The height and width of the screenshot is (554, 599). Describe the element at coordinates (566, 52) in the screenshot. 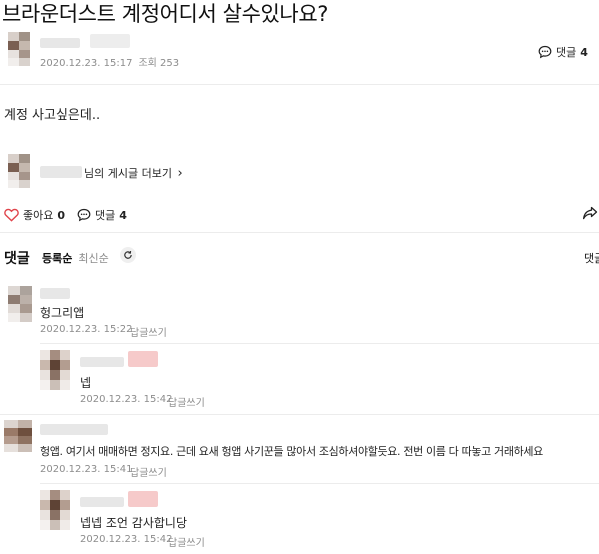

I see `comment-link-label: 댓글` at that location.